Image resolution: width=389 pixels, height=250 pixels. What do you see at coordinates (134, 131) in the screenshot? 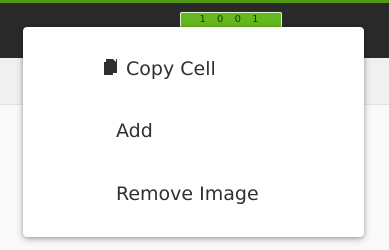
I see `menu-item-label: Add` at bounding box center [134, 131].